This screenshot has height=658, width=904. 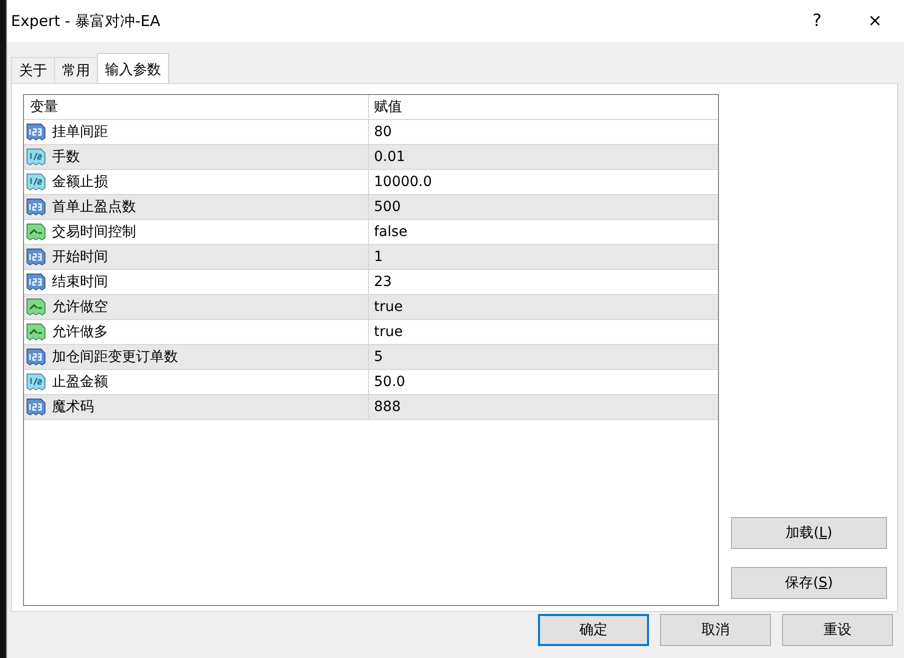 I want to click on variable-name: 开始时间, so click(x=80, y=257).